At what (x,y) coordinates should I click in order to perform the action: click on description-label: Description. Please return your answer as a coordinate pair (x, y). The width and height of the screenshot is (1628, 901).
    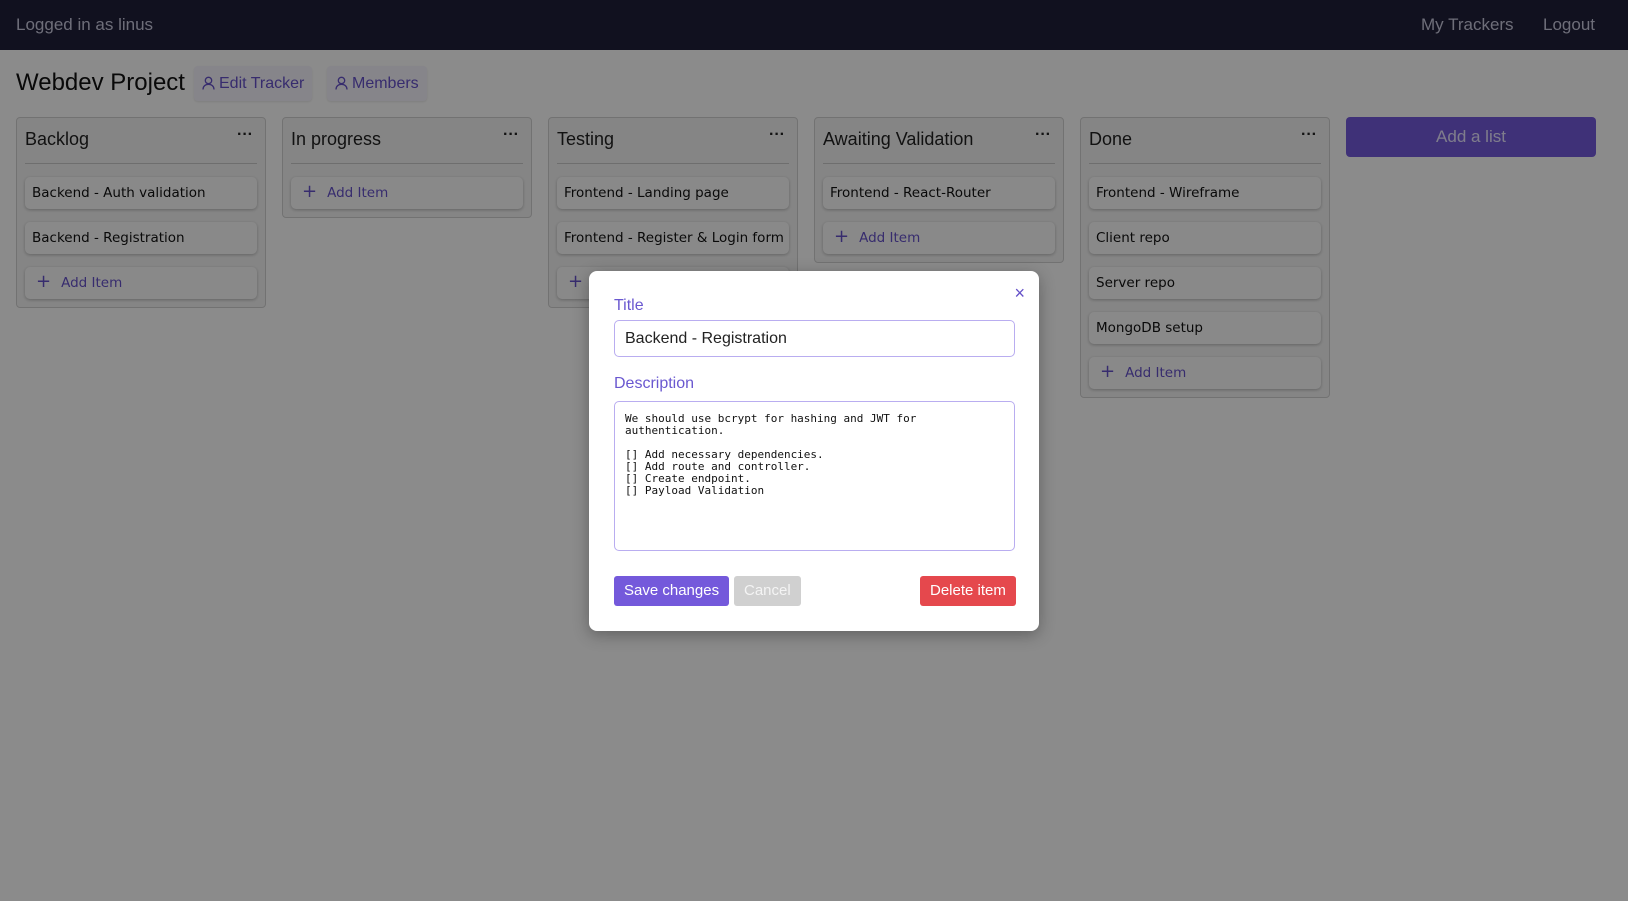
    Looking at the image, I should click on (654, 383).